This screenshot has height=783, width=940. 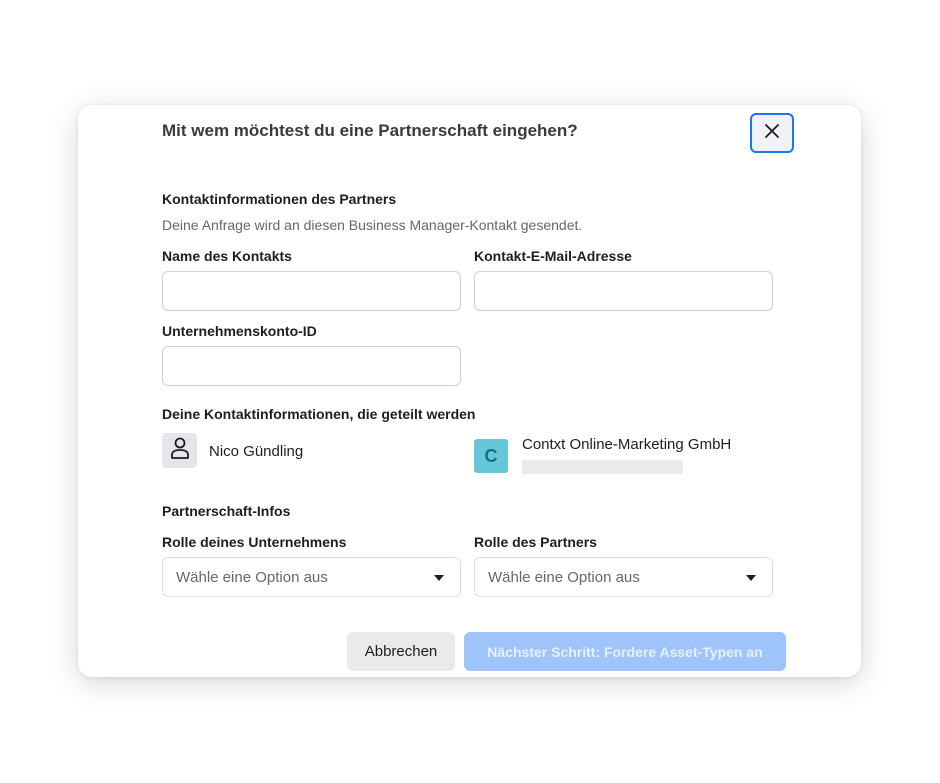 I want to click on close-button, so click(x=772, y=133).